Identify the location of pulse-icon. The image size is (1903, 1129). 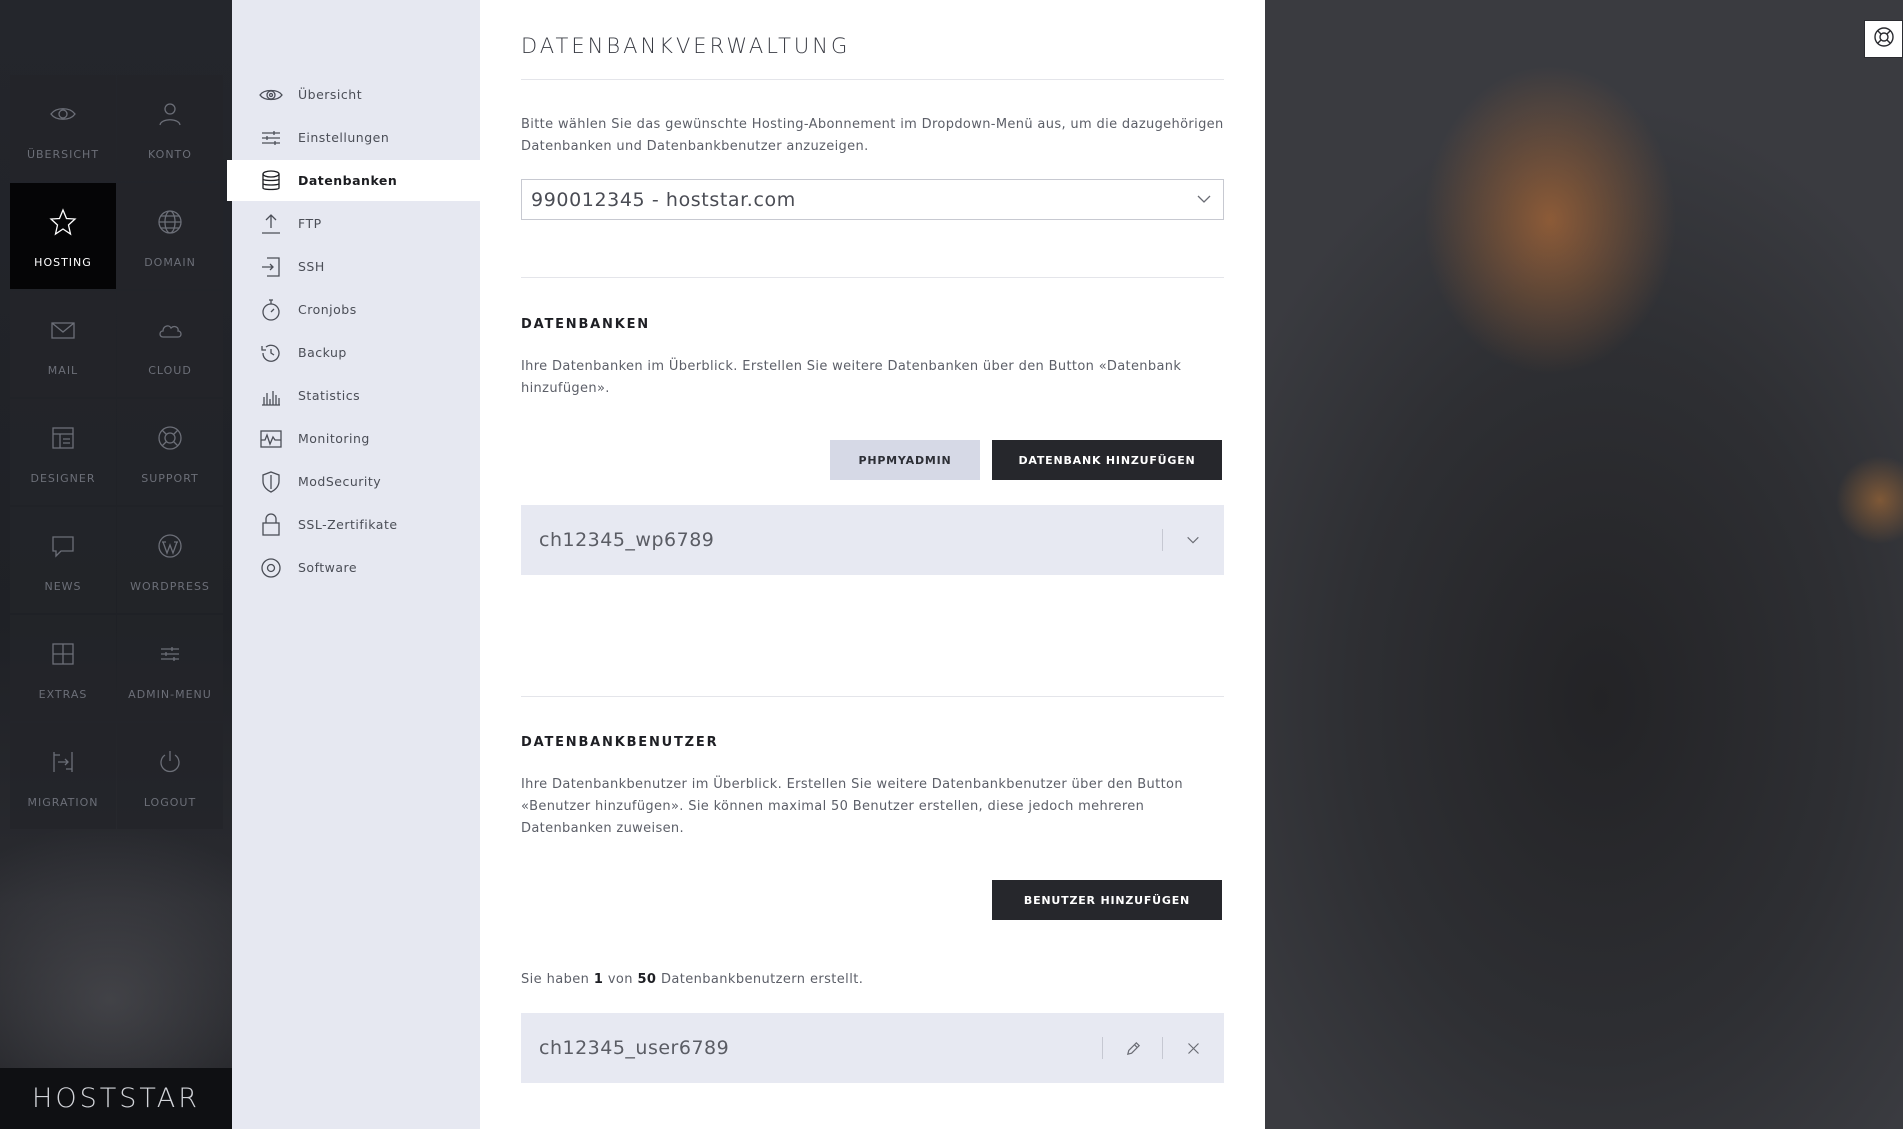
(271, 439).